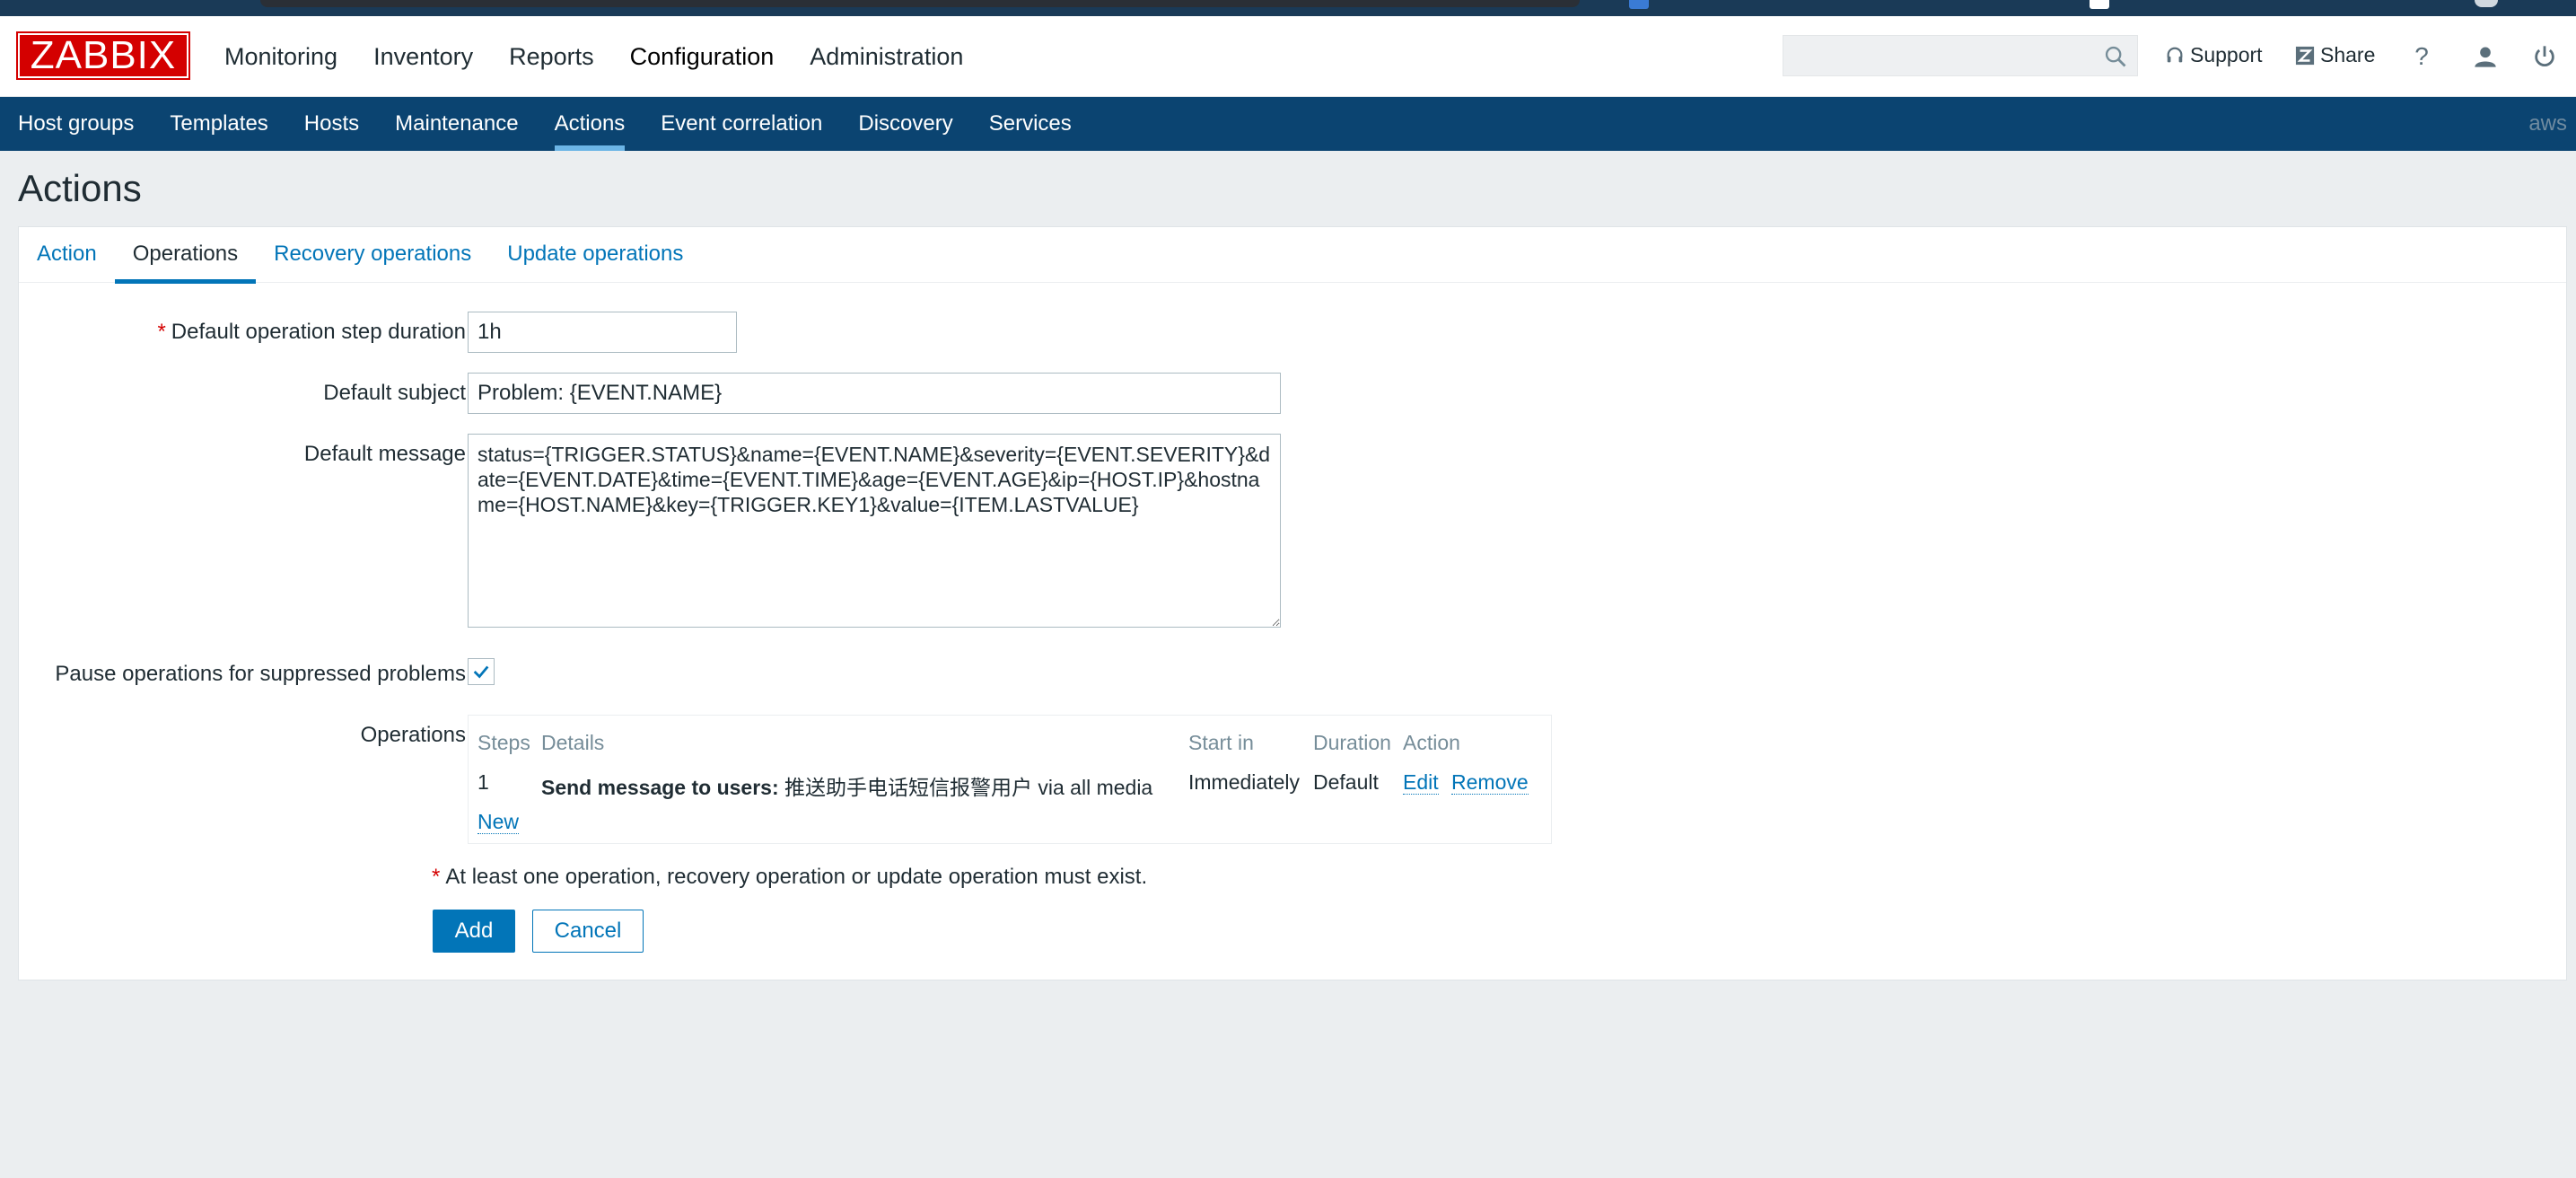  I want to click on column-header-start-in: Start in, so click(1221, 742).